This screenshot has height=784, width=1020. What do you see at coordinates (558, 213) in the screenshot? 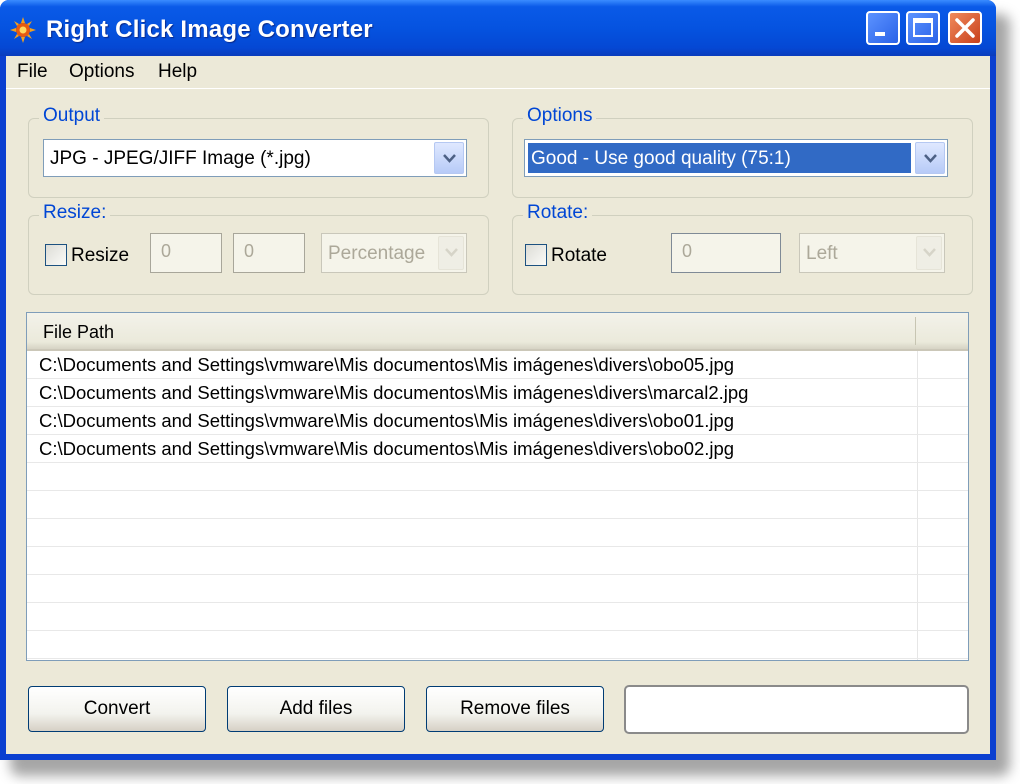
I see `rotate-group-label: Rotate:` at bounding box center [558, 213].